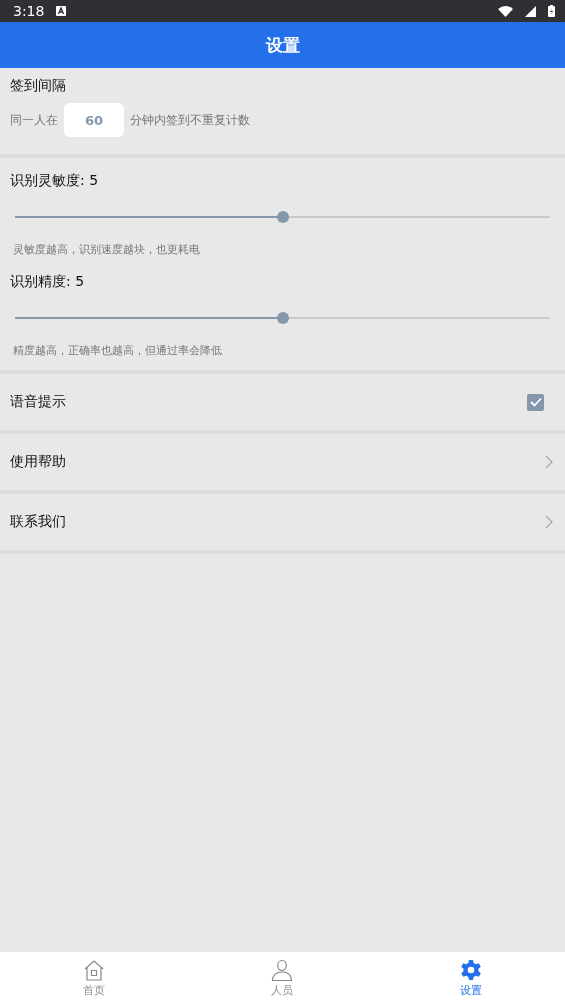 Image resolution: width=565 pixels, height=1004 pixels. I want to click on slider-label: 识别灵敏度: 5, so click(55, 181).